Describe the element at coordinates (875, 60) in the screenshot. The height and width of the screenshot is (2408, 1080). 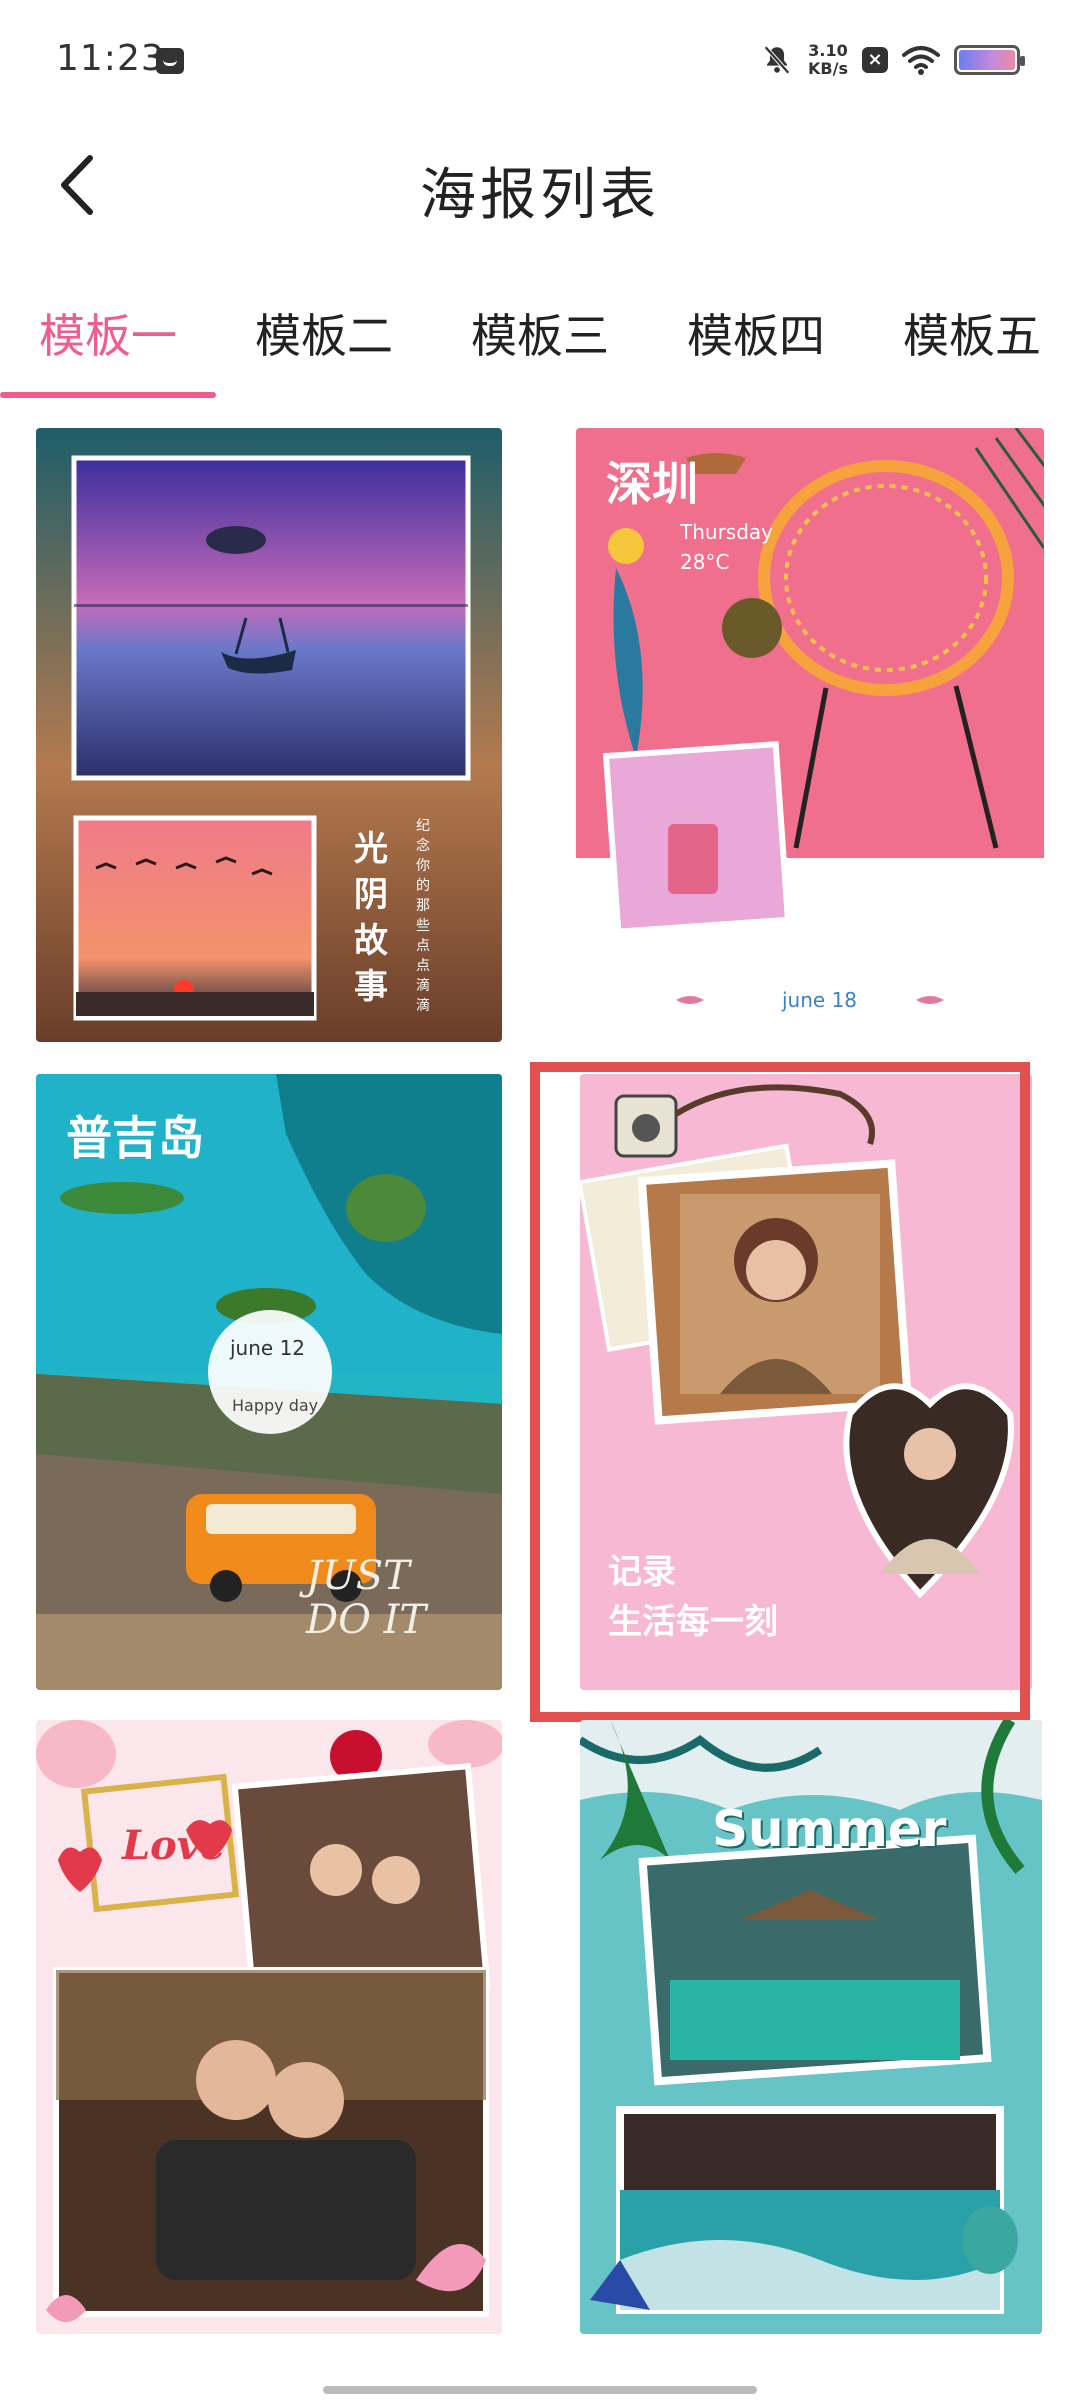
I see `close-box-icon: ×` at that location.